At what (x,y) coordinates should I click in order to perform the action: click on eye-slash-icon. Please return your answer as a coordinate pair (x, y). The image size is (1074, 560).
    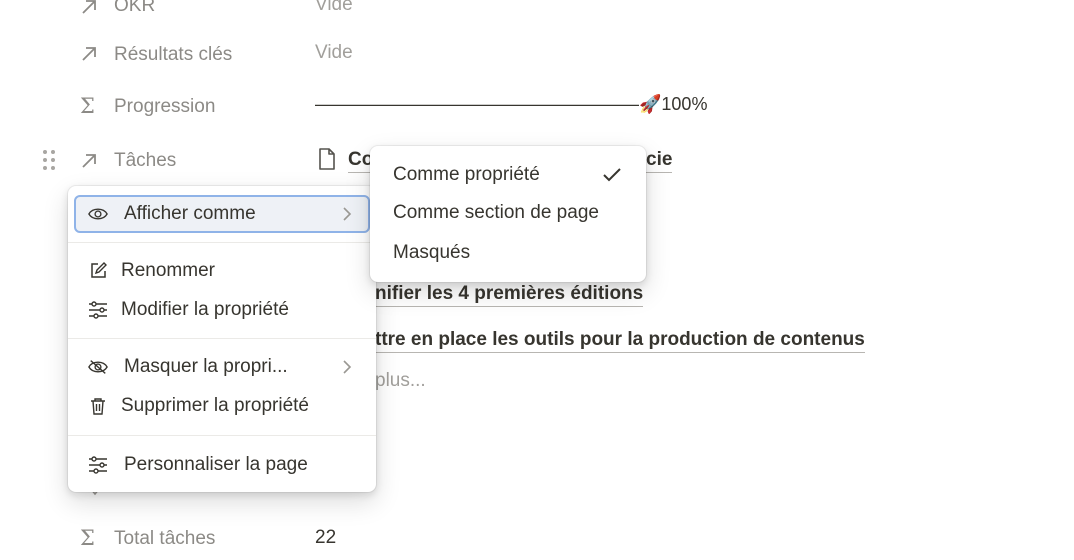
    Looking at the image, I should click on (98, 367).